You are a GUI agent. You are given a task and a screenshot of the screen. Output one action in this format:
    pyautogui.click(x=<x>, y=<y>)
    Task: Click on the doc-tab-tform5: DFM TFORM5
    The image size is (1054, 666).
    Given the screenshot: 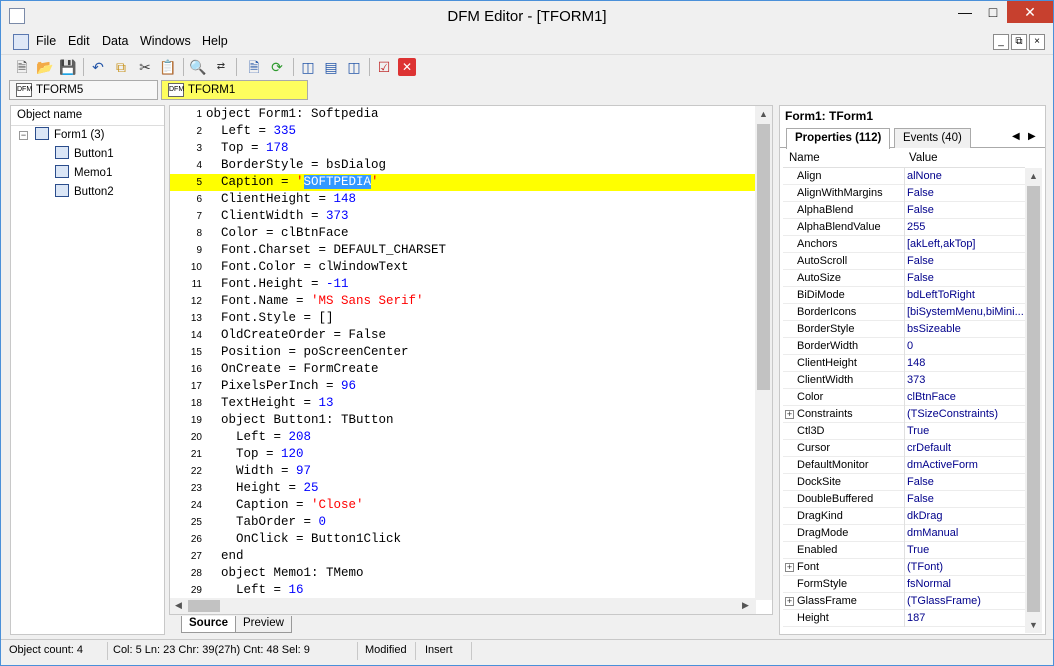 What is the action you would take?
    pyautogui.click(x=83, y=90)
    